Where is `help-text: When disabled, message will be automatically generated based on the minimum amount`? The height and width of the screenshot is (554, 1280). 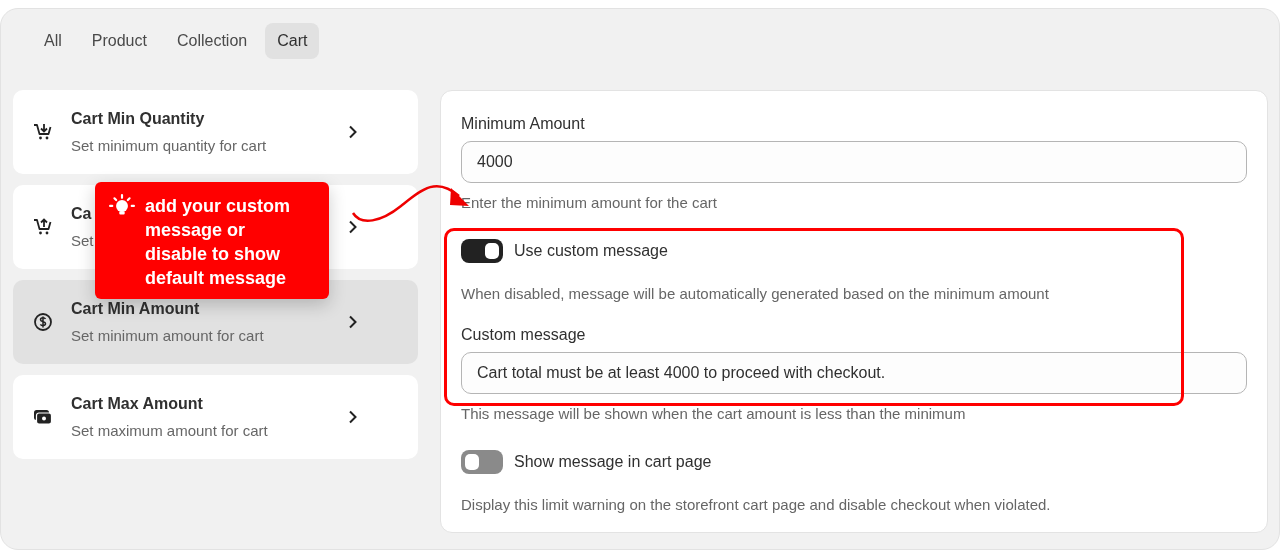
help-text: When disabled, message will be automatically generated based on the minimum amount is located at coordinates (755, 293).